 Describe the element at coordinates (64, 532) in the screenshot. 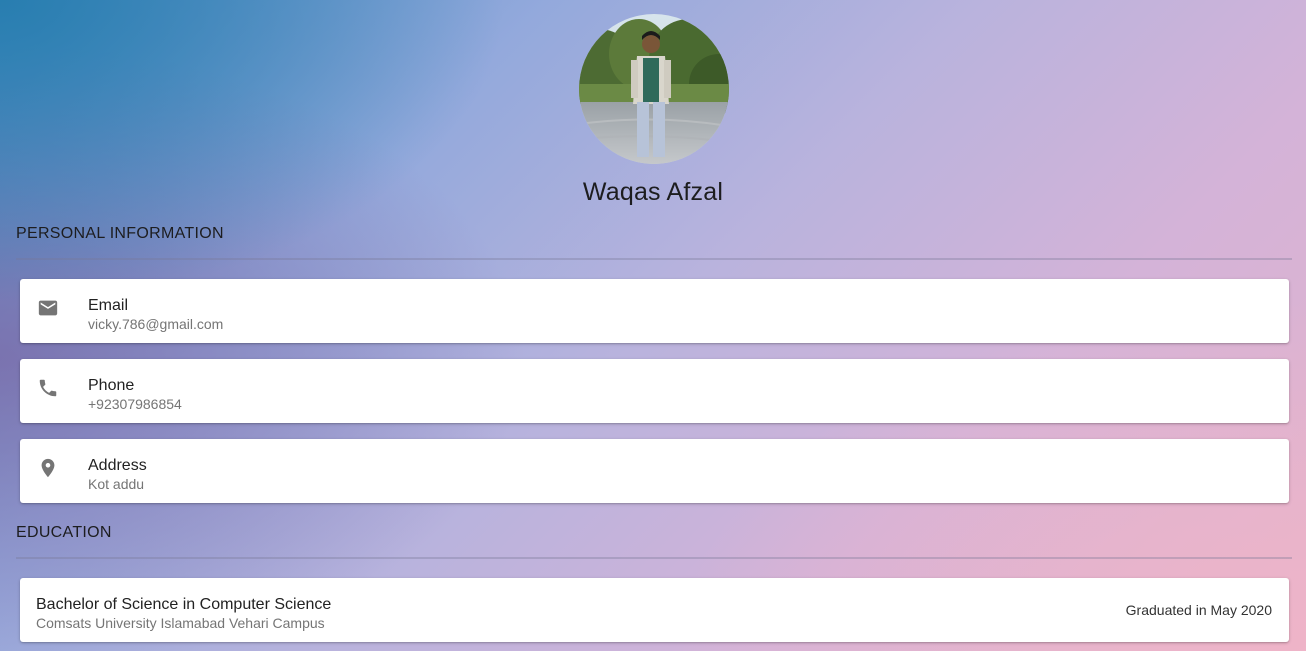

I see `section-title-education: EDUCATION` at that location.